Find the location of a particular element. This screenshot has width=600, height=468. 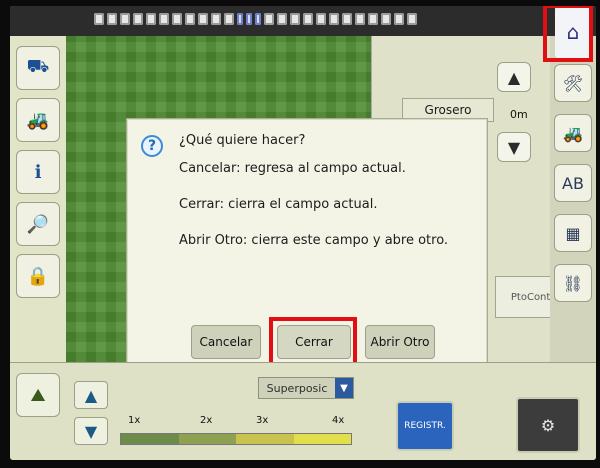

question-icon: ? is located at coordinates (152, 146).